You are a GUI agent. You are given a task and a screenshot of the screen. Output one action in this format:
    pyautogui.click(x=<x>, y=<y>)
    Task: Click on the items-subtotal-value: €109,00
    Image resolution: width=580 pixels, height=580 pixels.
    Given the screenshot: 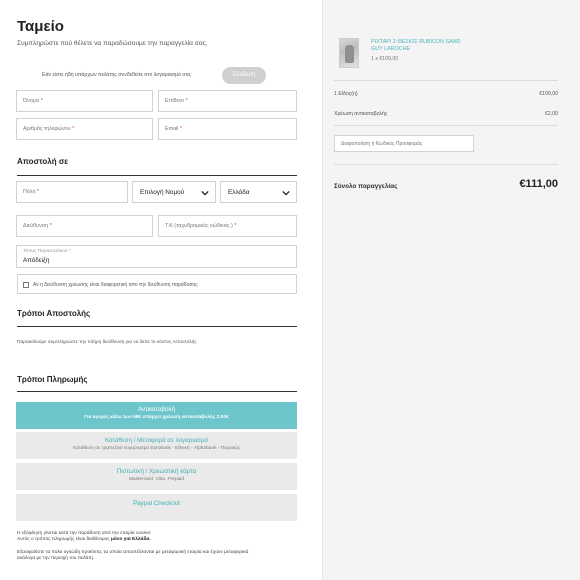 What is the action you would take?
    pyautogui.click(x=548, y=94)
    